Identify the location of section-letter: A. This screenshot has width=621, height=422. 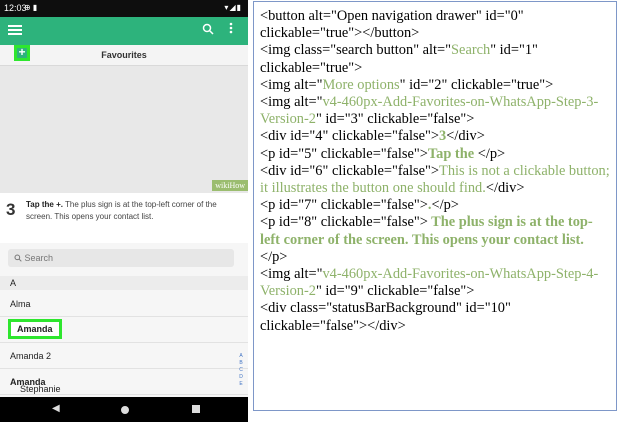
(13, 283).